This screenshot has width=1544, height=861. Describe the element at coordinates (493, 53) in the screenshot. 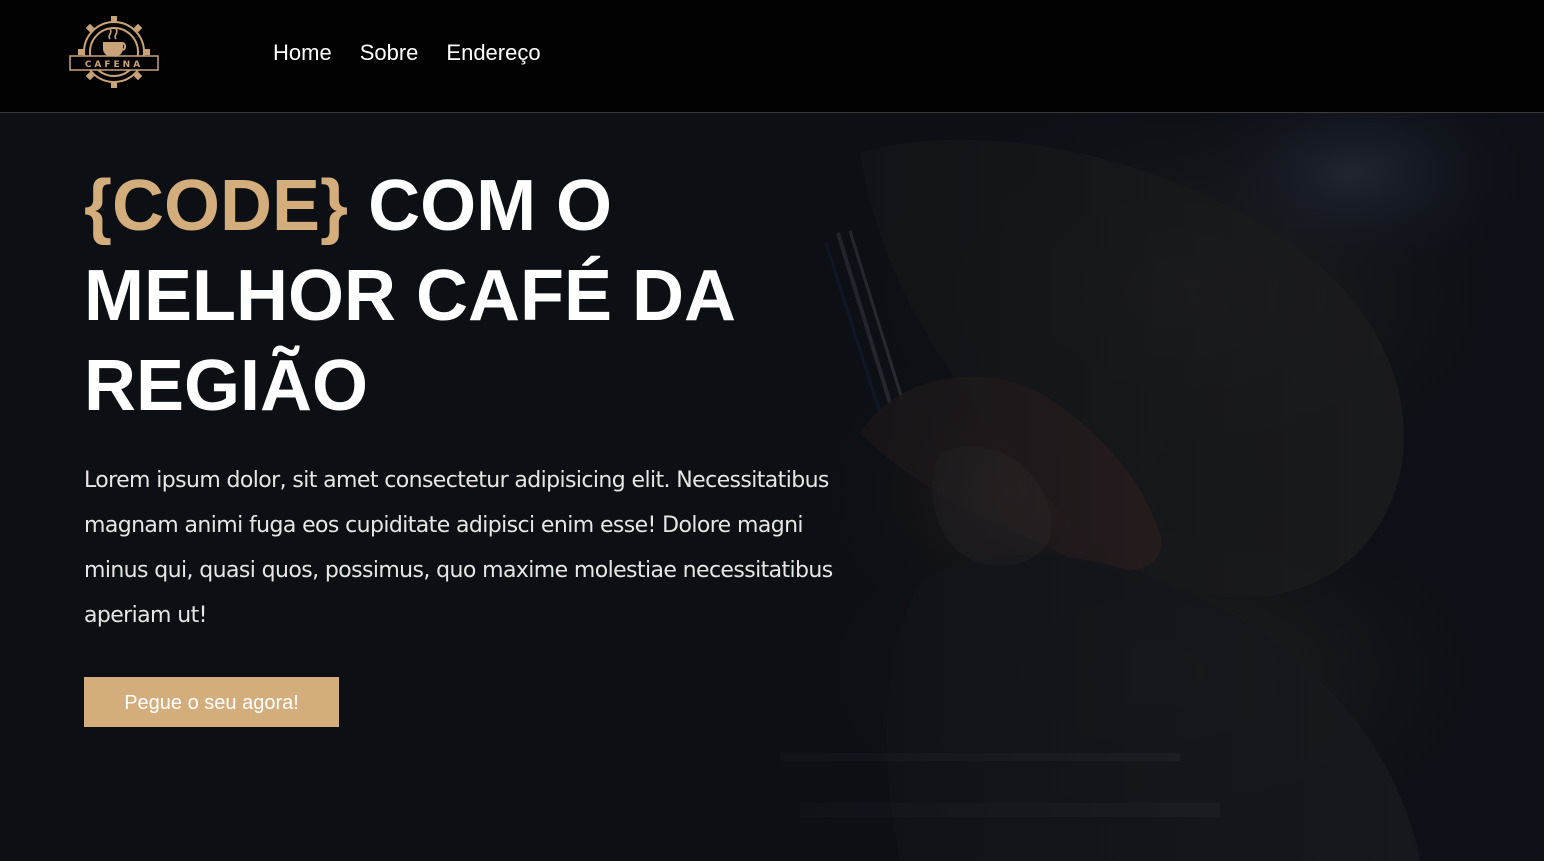

I see `nav-endereco-link: Endereço` at that location.